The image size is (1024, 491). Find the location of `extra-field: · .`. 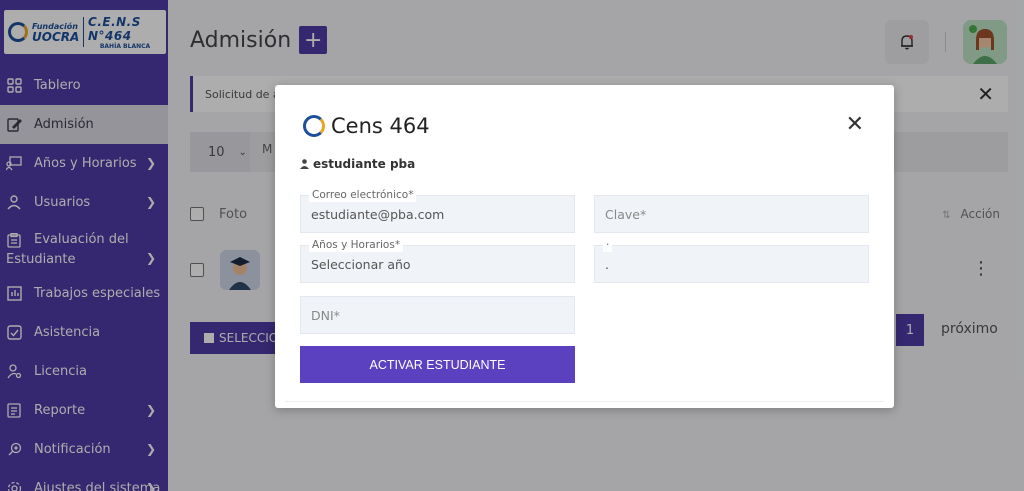

extra-field: · . is located at coordinates (731, 261).